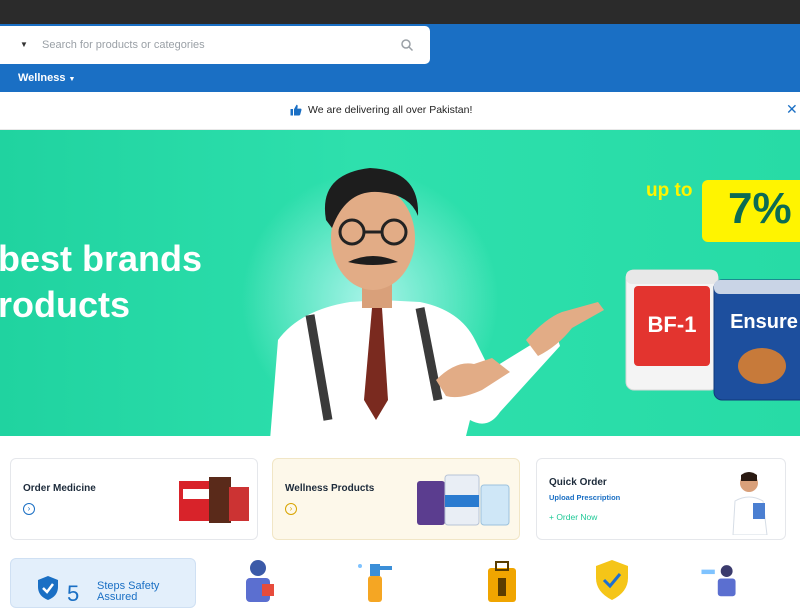 This screenshot has height=608, width=800. I want to click on delivery-bag-icon, so click(502, 581).